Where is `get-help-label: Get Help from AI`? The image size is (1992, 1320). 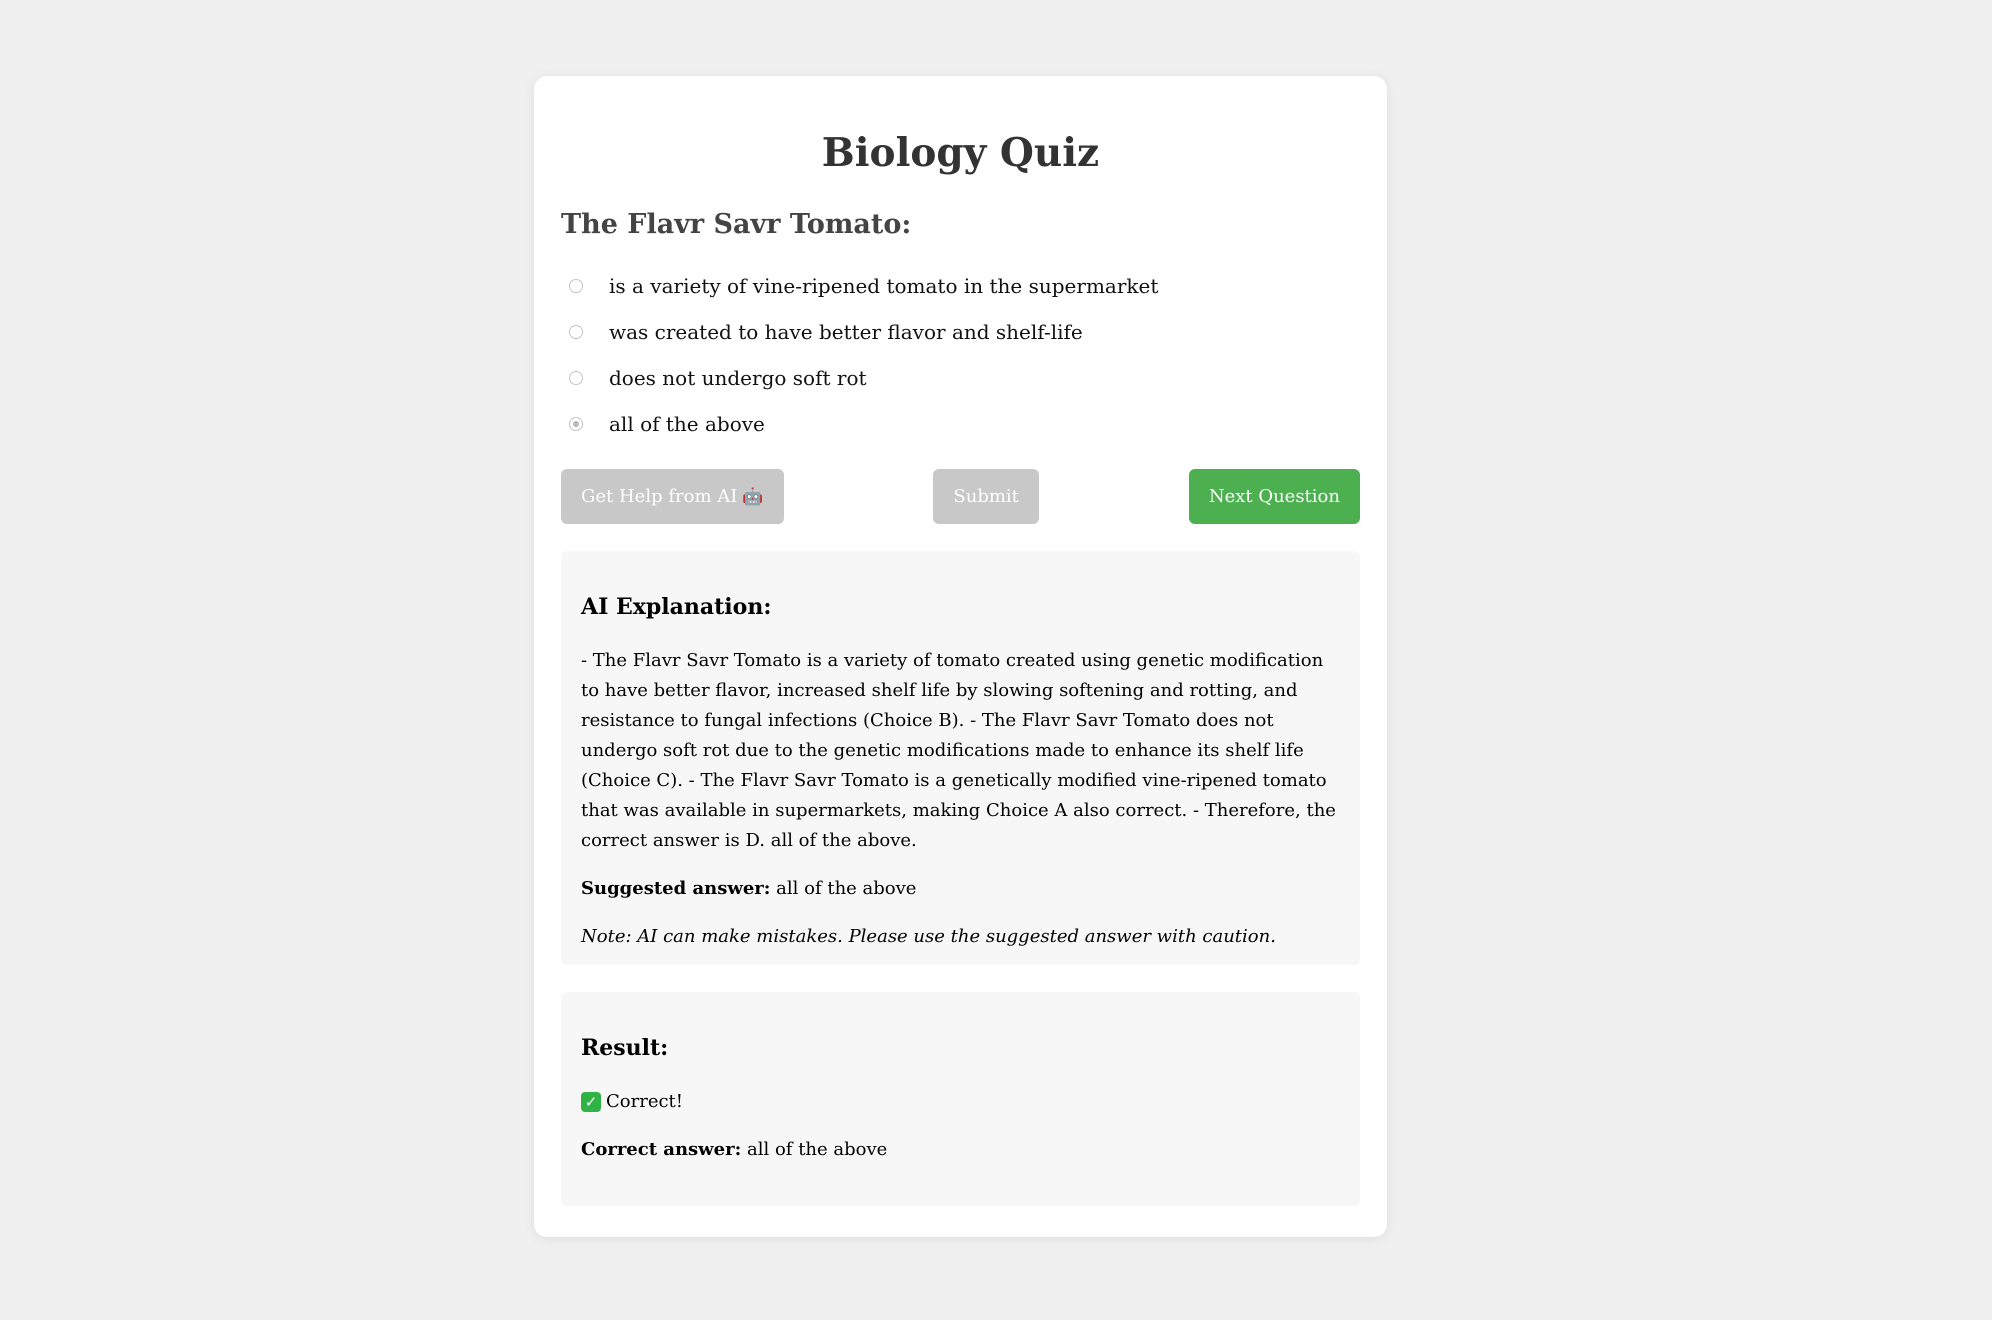
get-help-label: Get Help from AI is located at coordinates (659, 497).